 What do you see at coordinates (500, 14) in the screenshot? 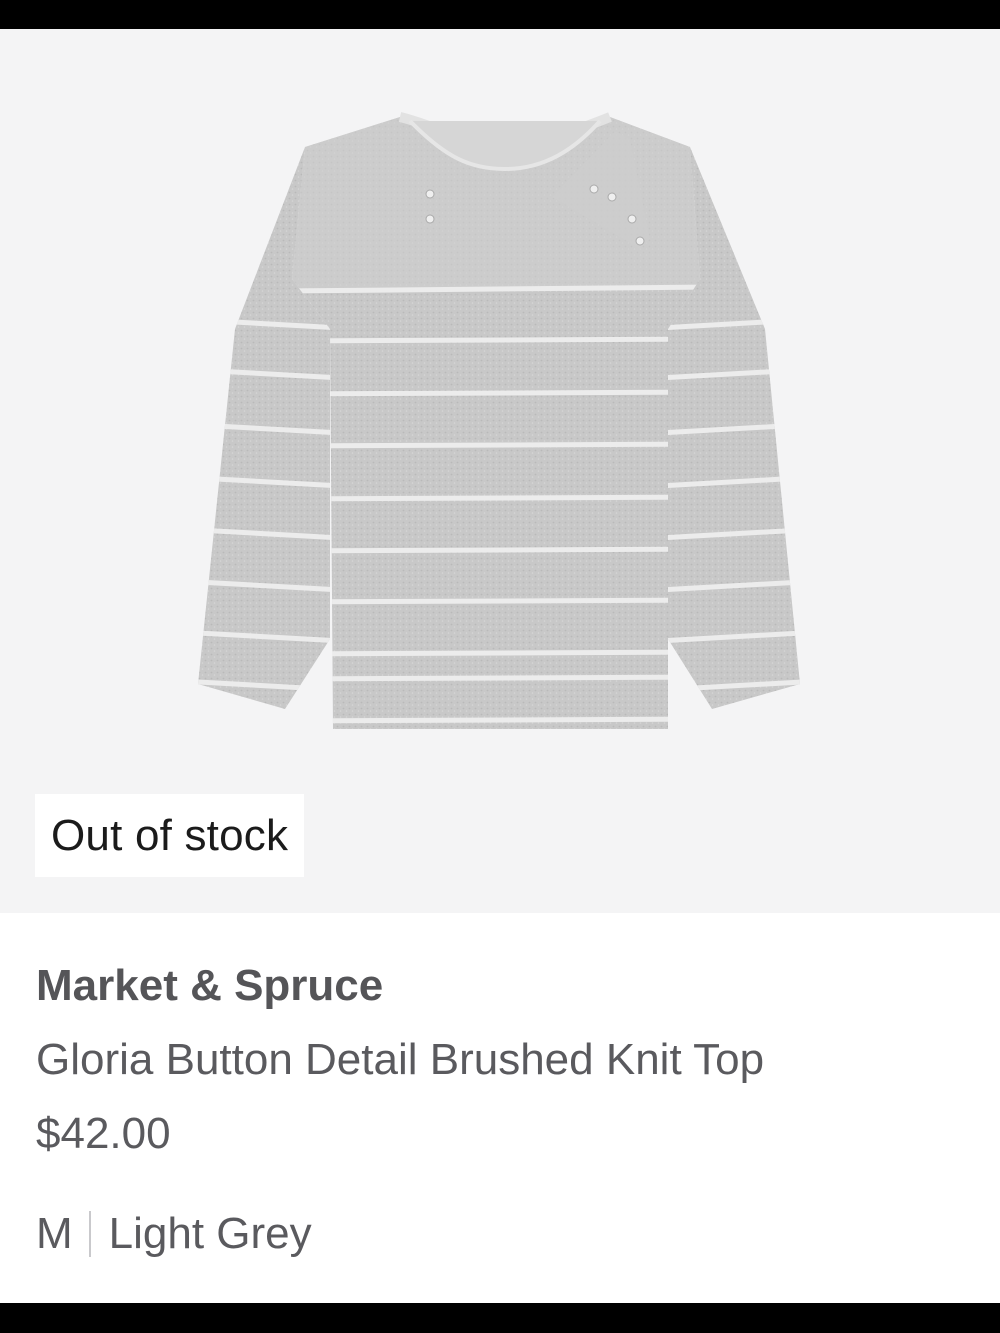
I see `status-bar` at bounding box center [500, 14].